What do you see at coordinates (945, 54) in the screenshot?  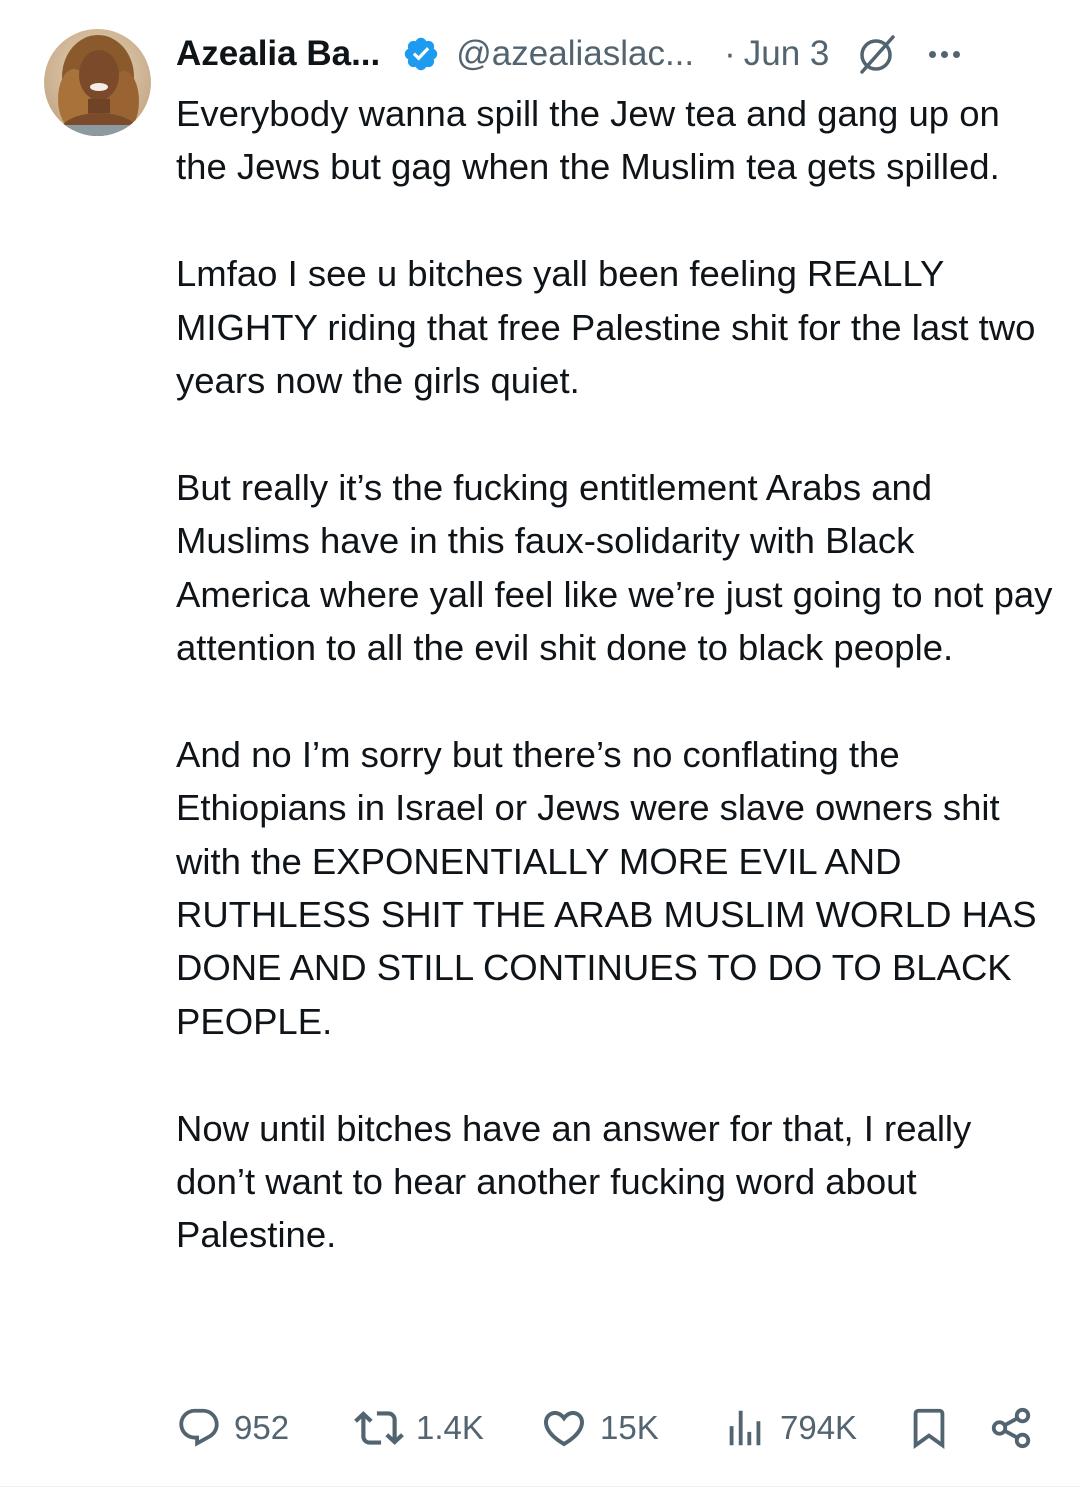 I see `more-icon` at bounding box center [945, 54].